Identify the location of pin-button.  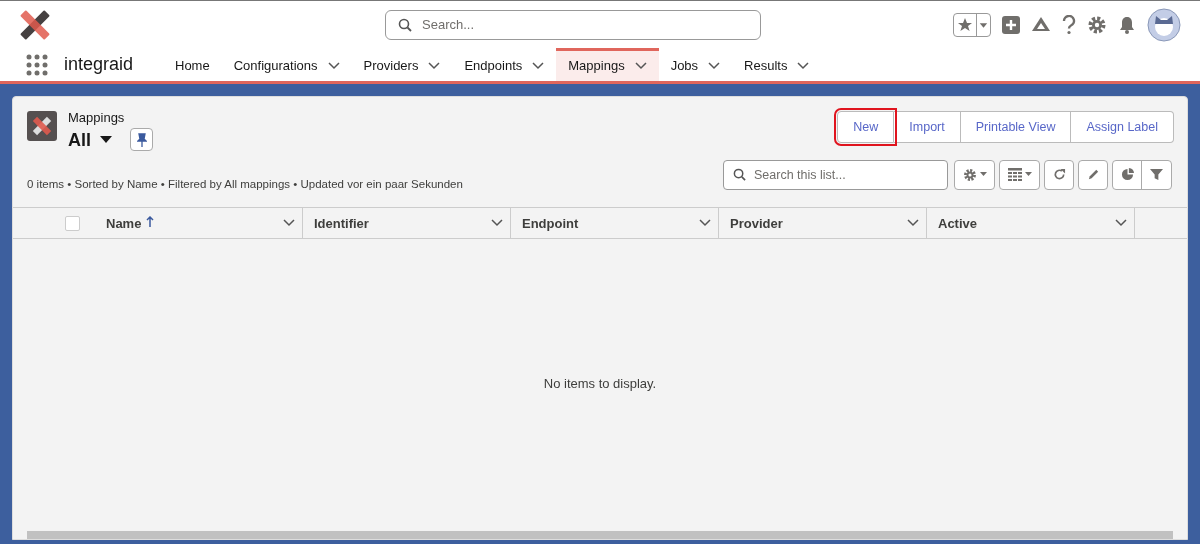
(141, 139).